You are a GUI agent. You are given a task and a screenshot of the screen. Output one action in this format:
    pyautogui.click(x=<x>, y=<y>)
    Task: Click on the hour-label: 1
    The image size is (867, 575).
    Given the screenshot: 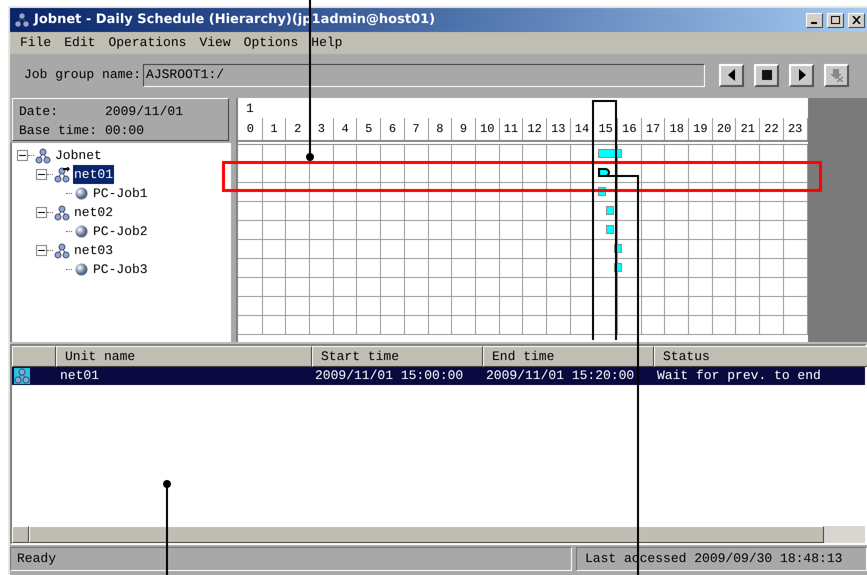 What is the action you would take?
    pyautogui.click(x=274, y=129)
    